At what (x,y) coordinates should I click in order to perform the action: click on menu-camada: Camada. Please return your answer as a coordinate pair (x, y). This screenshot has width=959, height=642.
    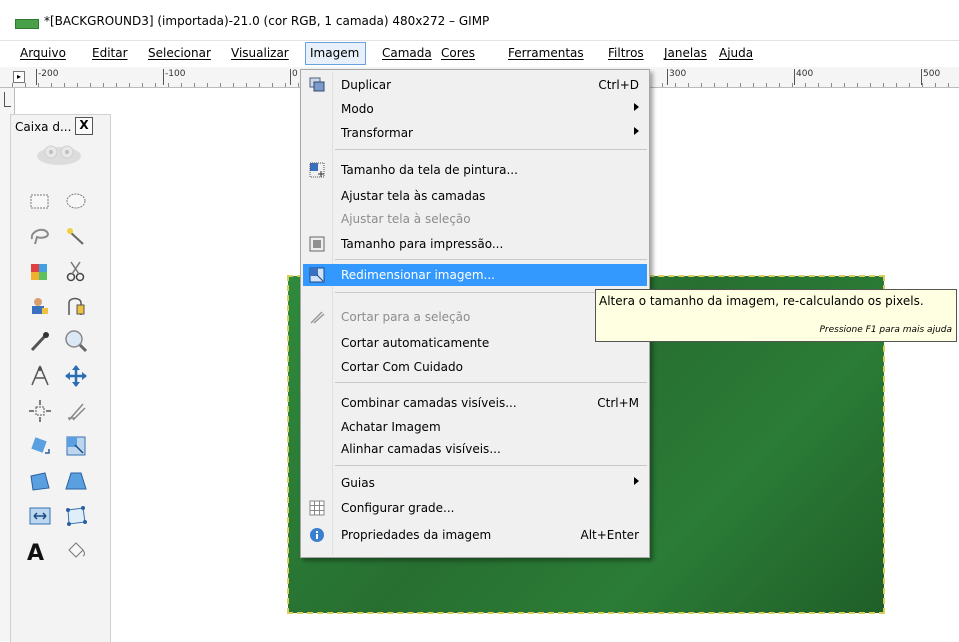
    Looking at the image, I should click on (407, 53).